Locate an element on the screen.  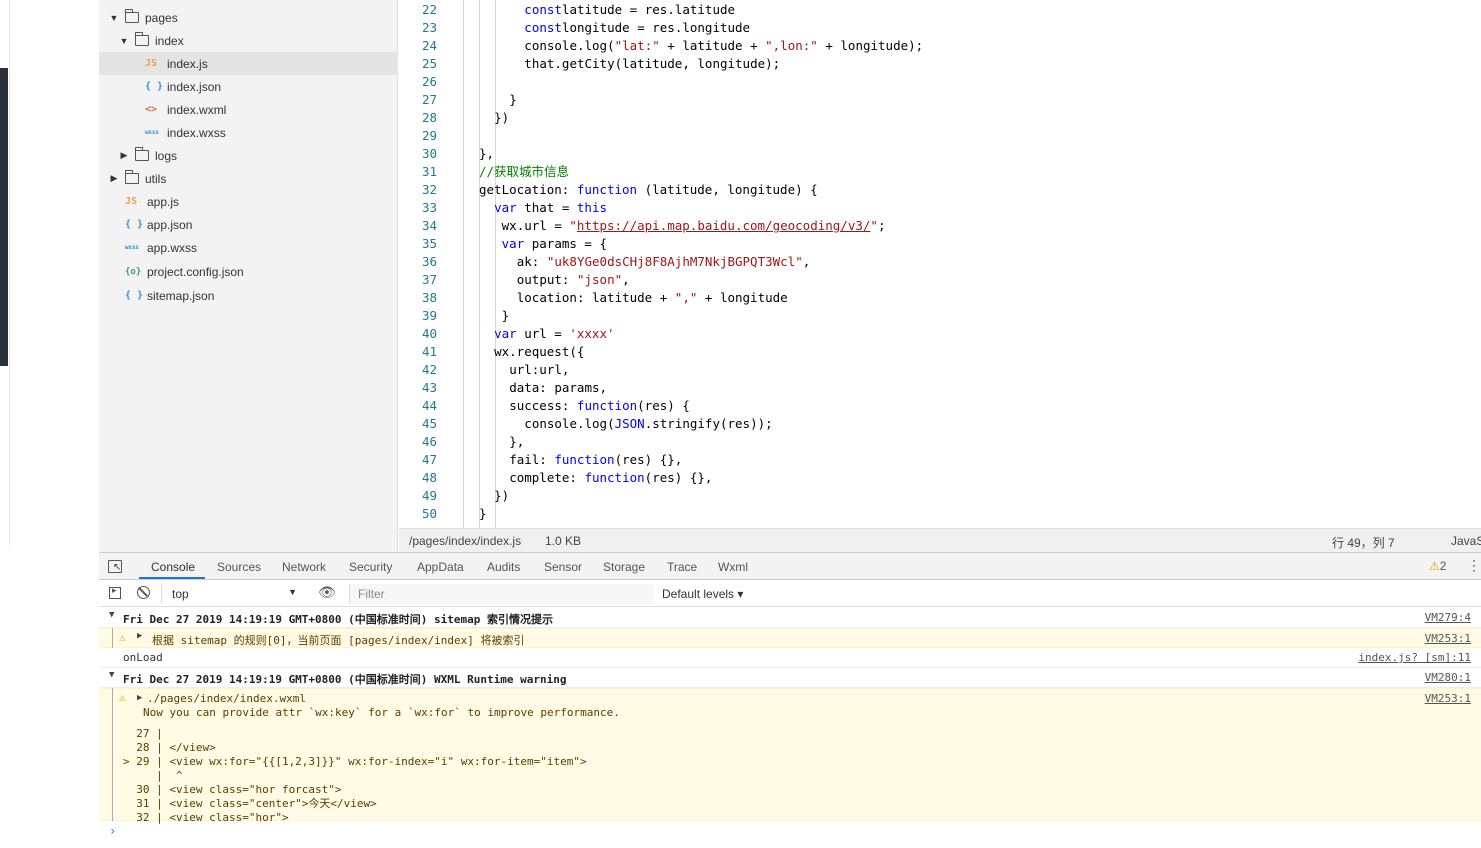
code-line: 50} is located at coordinates (940, 514).